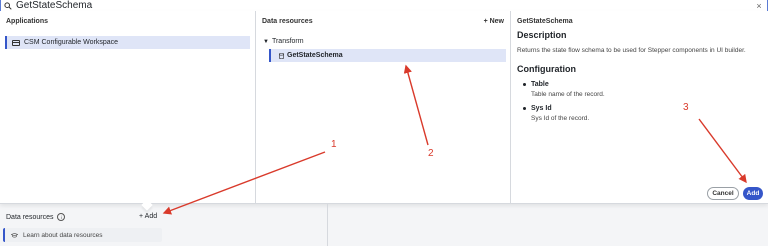  I want to click on config-field-table: Table Table name of the record., so click(642, 89).